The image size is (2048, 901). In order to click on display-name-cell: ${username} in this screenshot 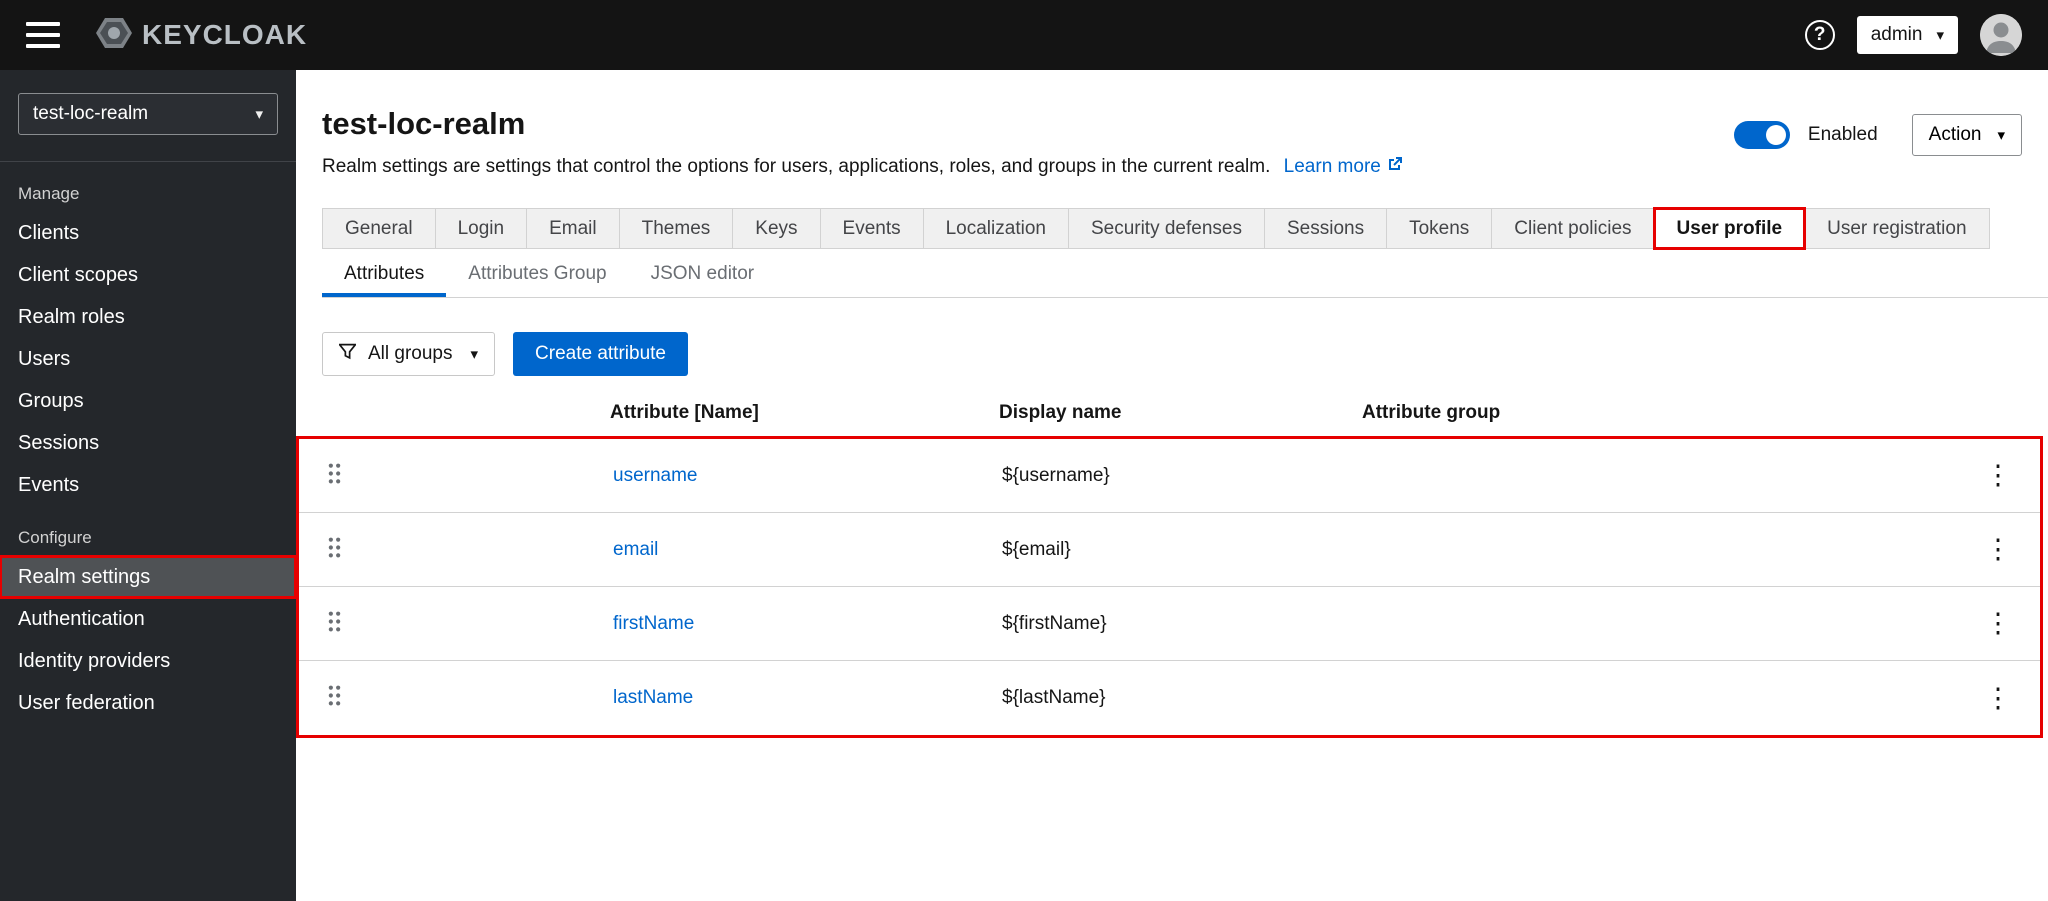, I will do `click(1056, 475)`.